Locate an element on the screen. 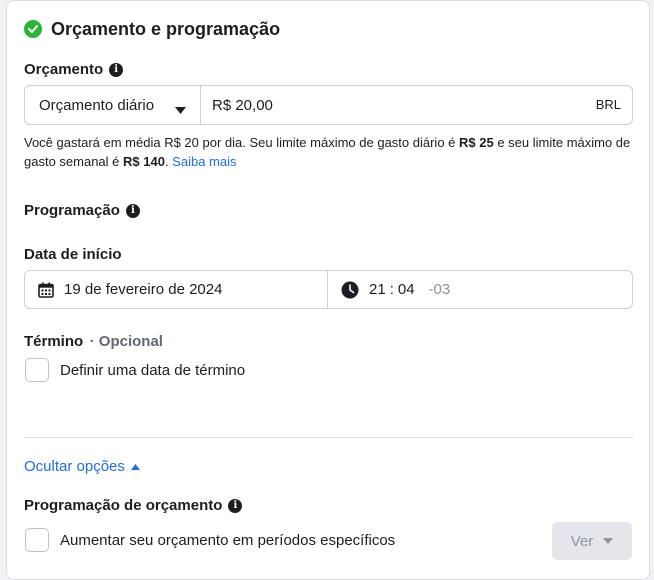  end-optional-label: · Opcional is located at coordinates (126, 341).